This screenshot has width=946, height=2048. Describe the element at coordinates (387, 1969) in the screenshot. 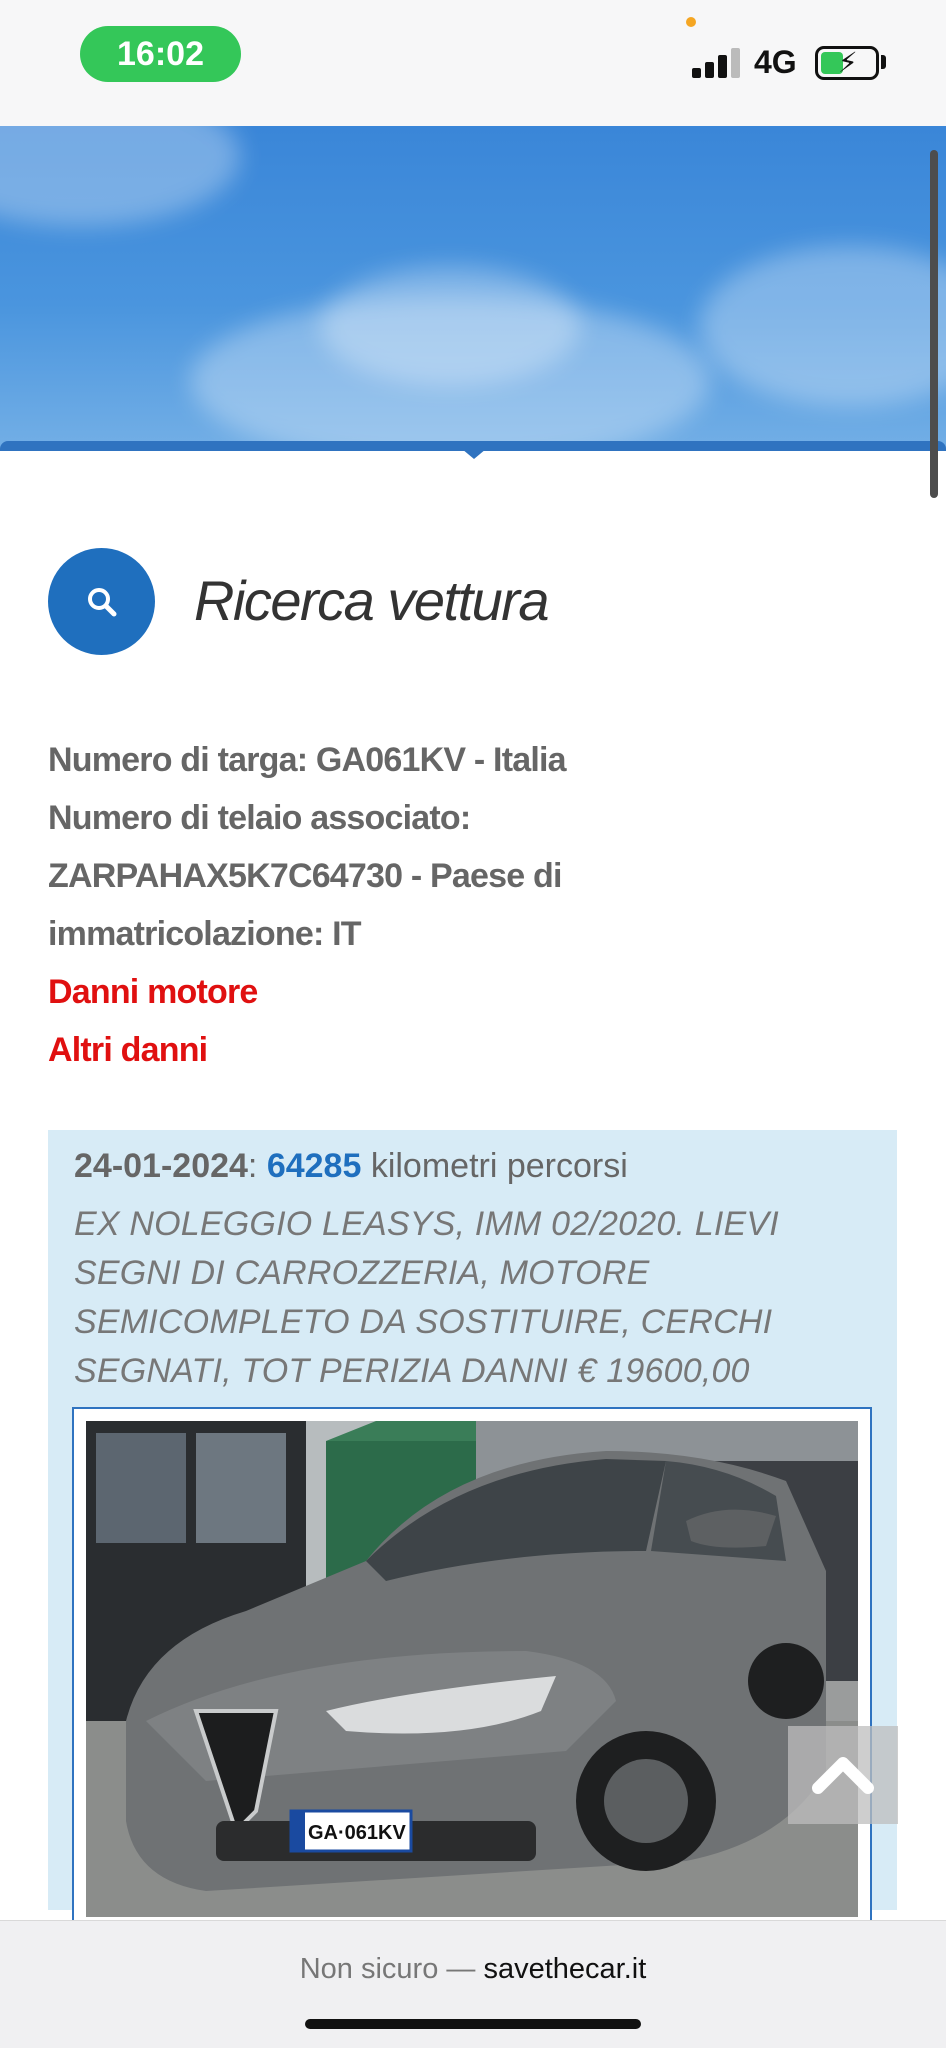

I see `not-secure-label: Non sicuro —` at that location.